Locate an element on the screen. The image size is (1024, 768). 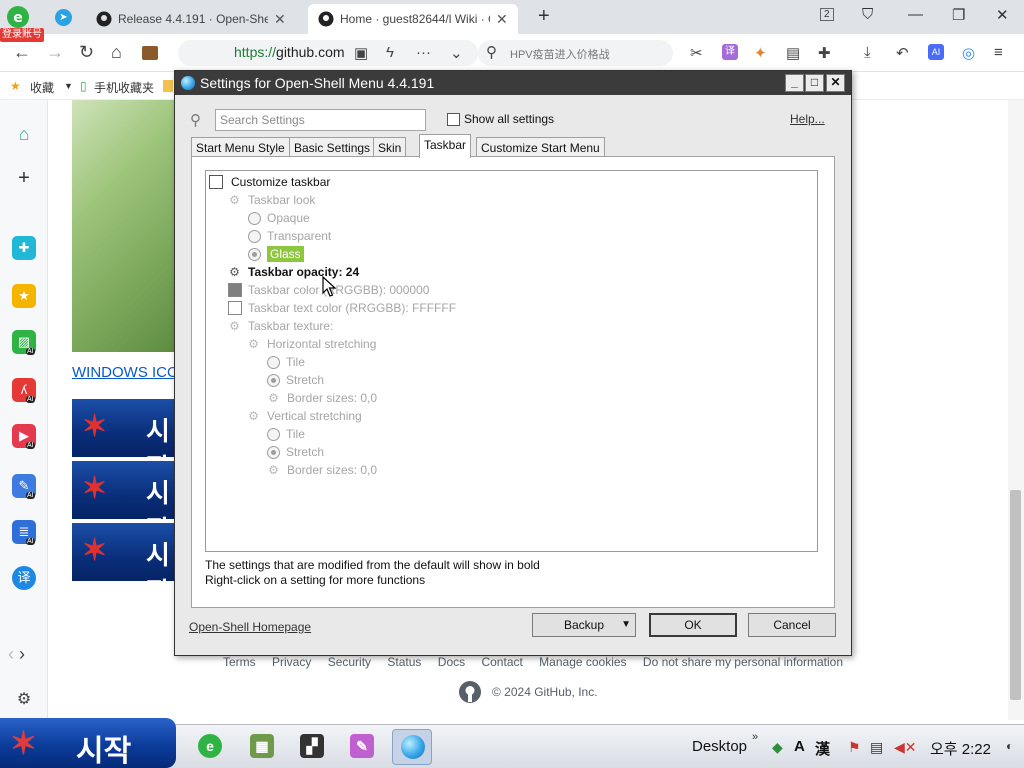
backup-button: Backup ▼ is located at coordinates (584, 625).